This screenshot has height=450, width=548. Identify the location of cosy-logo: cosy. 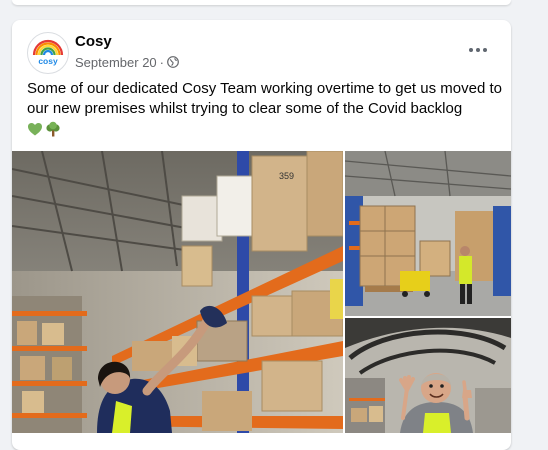
(48, 53).